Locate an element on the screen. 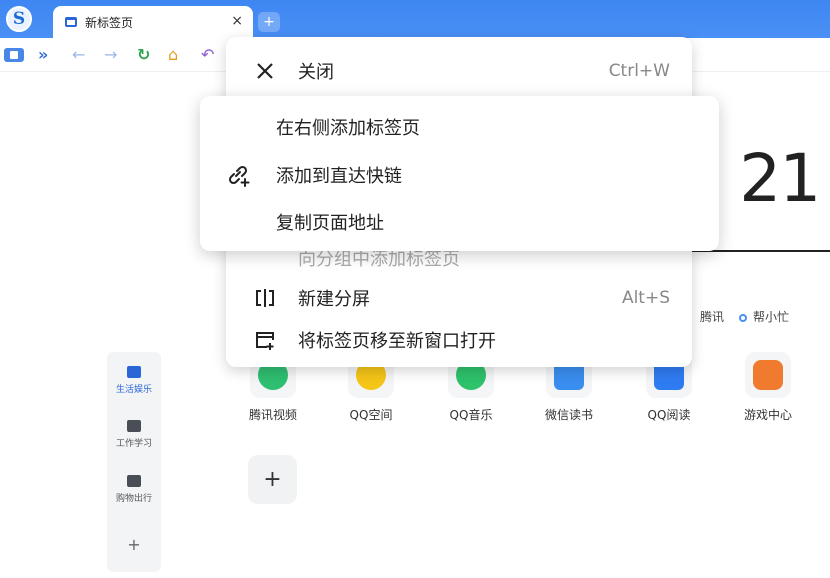 The image size is (830, 578). app-label: 微信读书 is located at coordinates (568, 415).